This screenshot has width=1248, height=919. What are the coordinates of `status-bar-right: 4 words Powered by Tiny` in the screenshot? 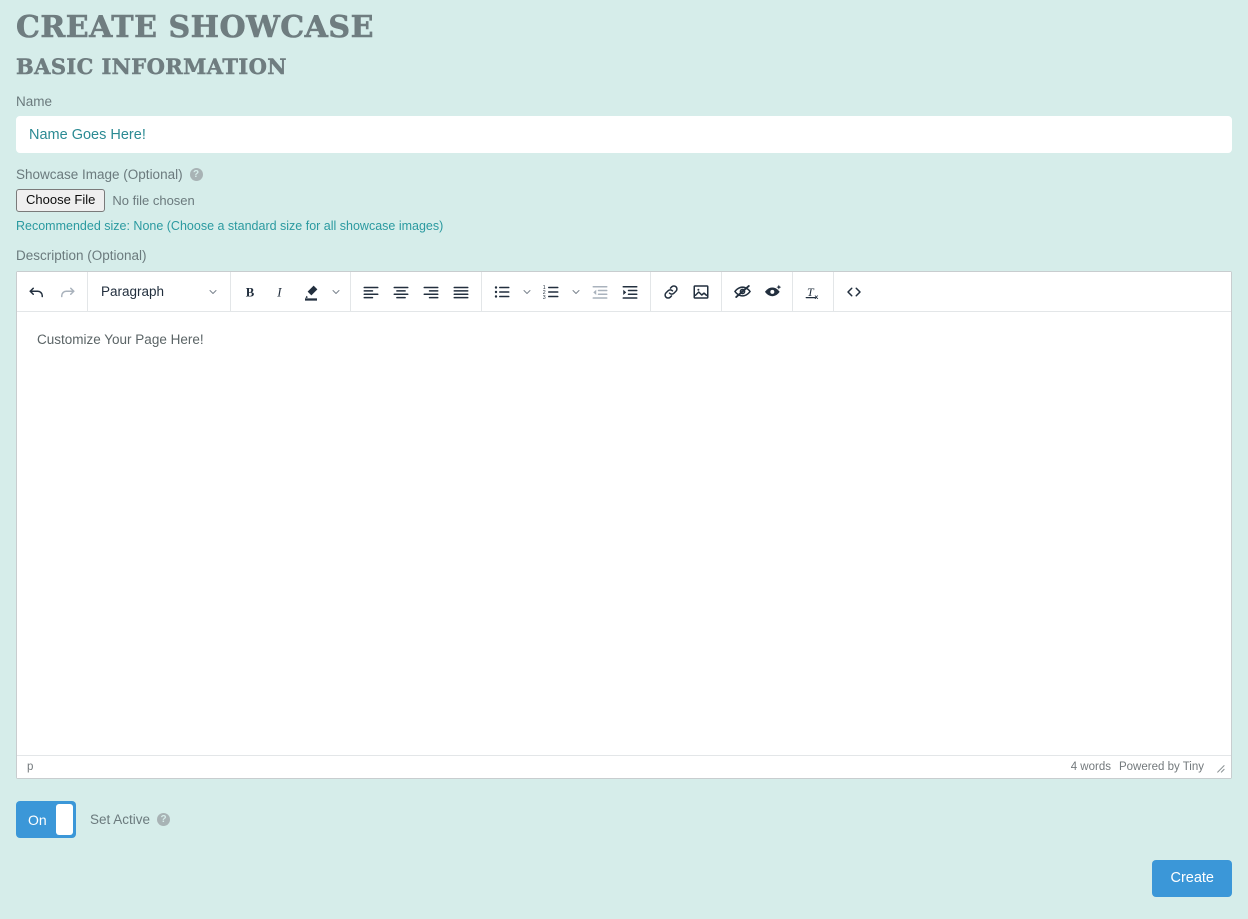 It's located at (1148, 767).